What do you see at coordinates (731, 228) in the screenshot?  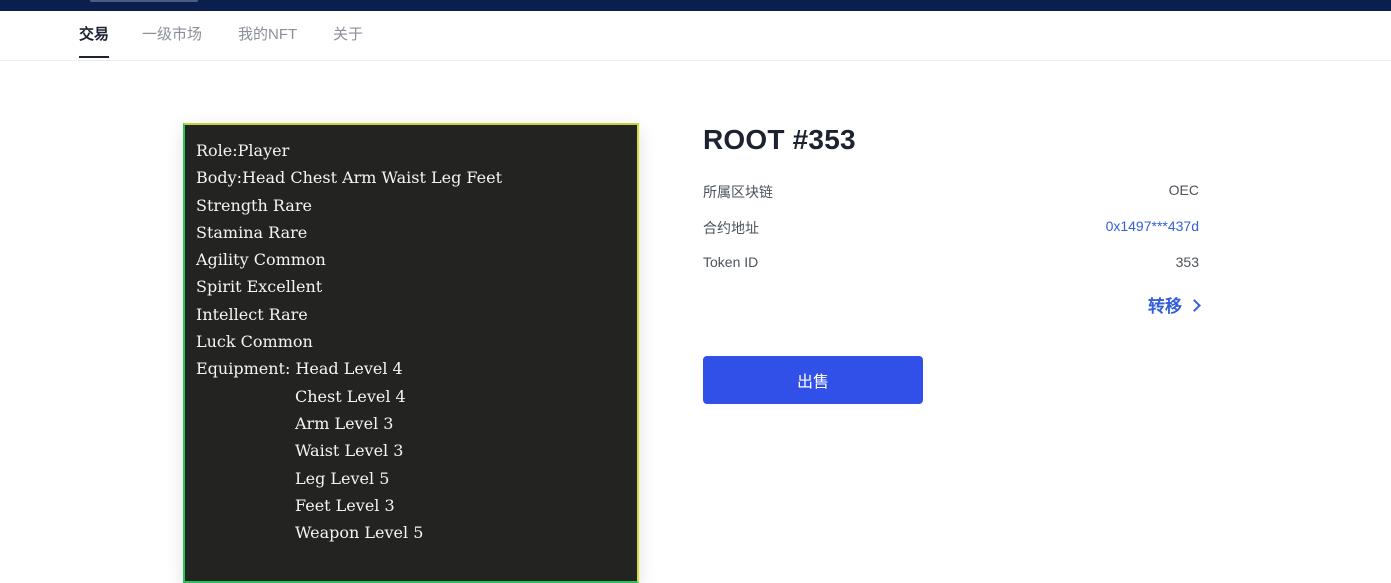 I see `contract-label: 合约地址` at bounding box center [731, 228].